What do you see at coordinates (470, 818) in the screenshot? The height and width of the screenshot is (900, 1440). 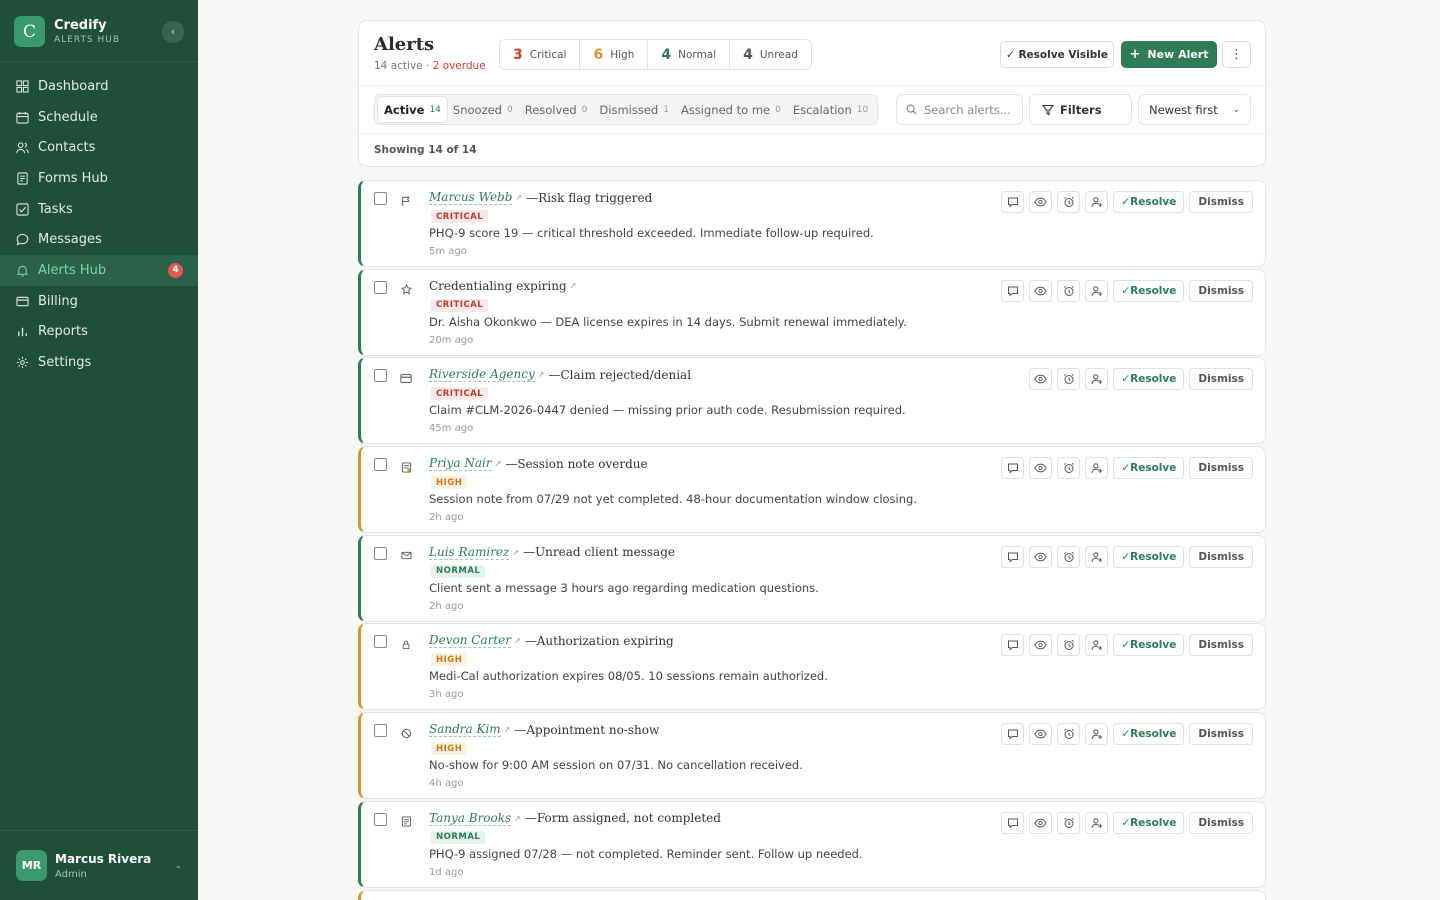 I see `client-link: Tanya Brooks` at bounding box center [470, 818].